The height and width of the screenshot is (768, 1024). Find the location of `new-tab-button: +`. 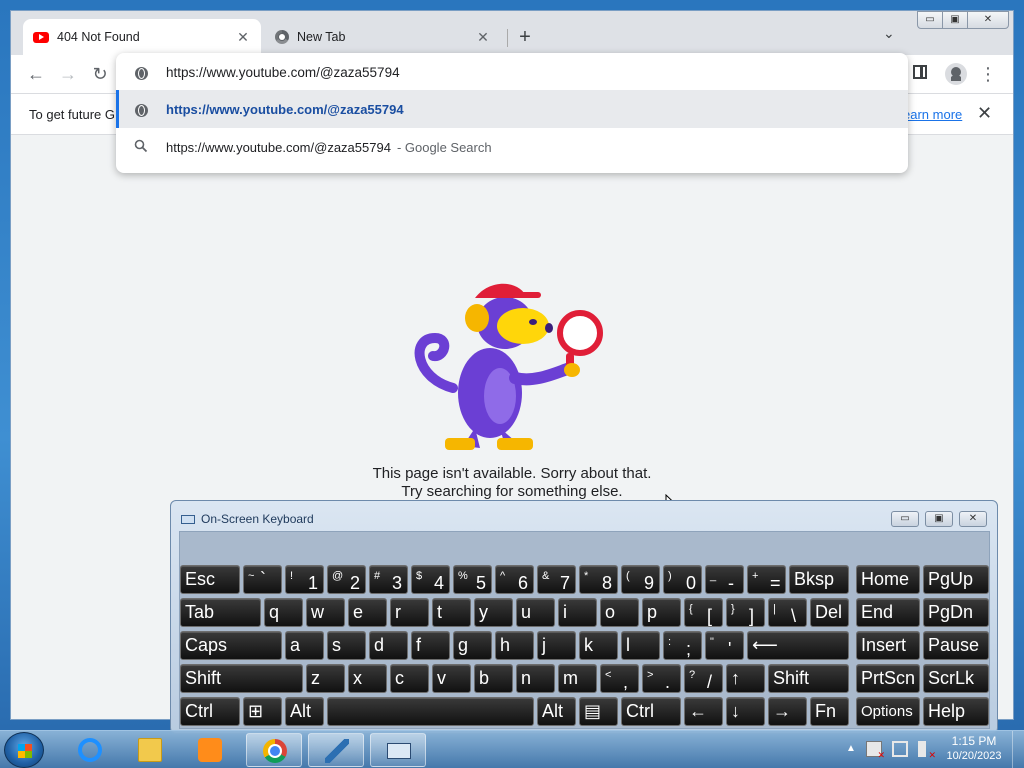

new-tab-button: + is located at coordinates (525, 37).